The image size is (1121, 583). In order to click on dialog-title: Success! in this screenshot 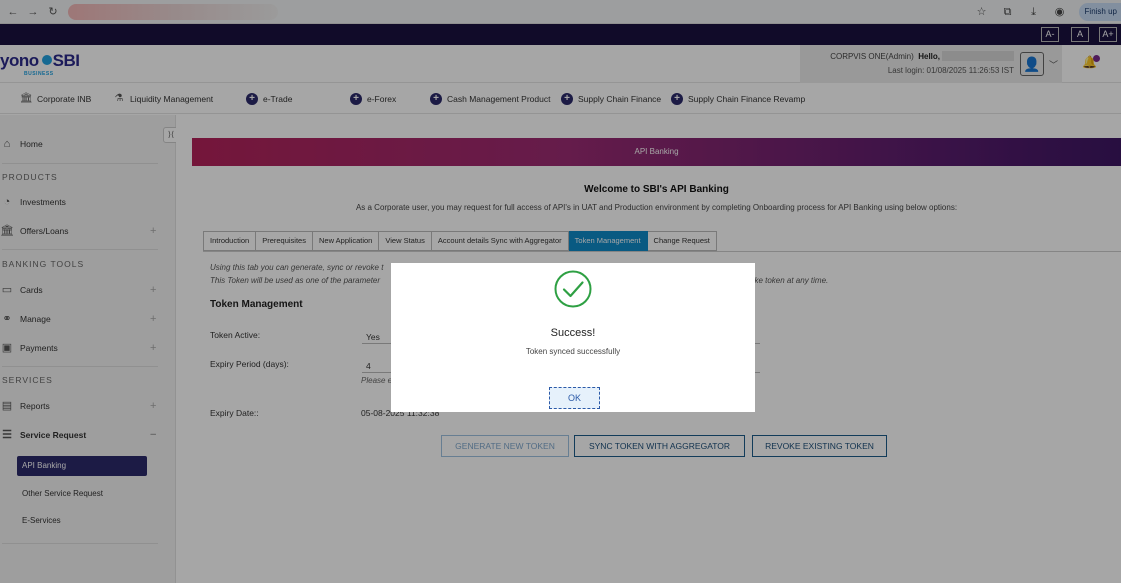, I will do `click(573, 333)`.